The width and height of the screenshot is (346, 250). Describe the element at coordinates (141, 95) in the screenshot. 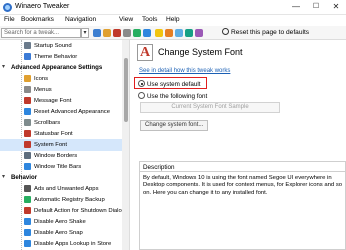

I see `radio-unchecked-icon` at that location.